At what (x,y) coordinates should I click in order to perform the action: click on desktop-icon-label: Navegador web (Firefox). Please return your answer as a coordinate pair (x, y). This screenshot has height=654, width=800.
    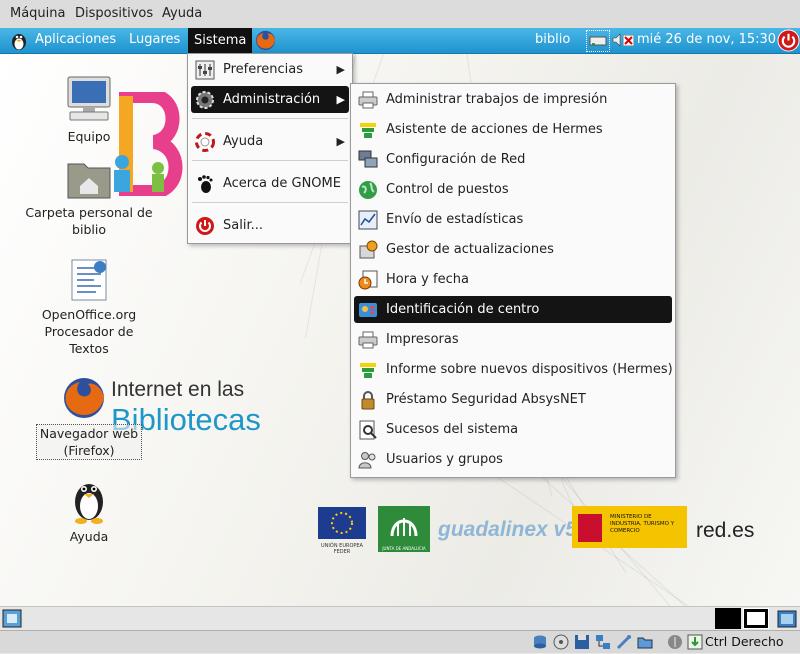
    Looking at the image, I should click on (89, 442).